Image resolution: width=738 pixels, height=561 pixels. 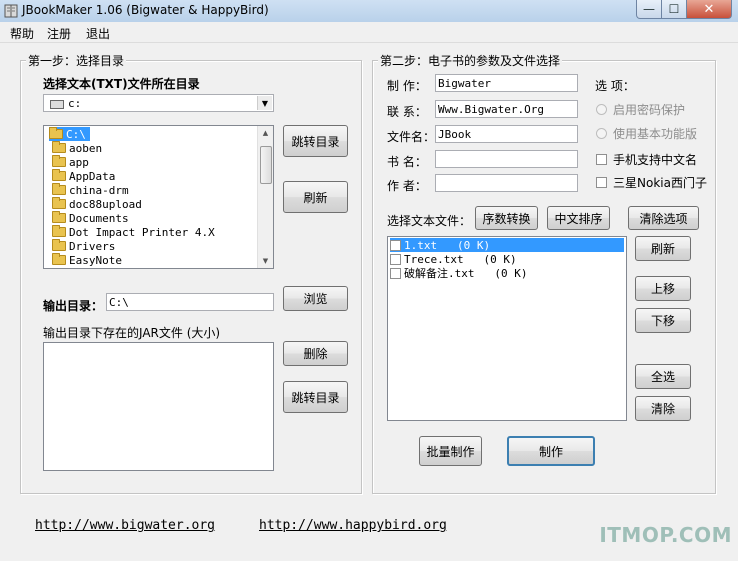 I want to click on move-down-button: 下移, so click(x=663, y=320).